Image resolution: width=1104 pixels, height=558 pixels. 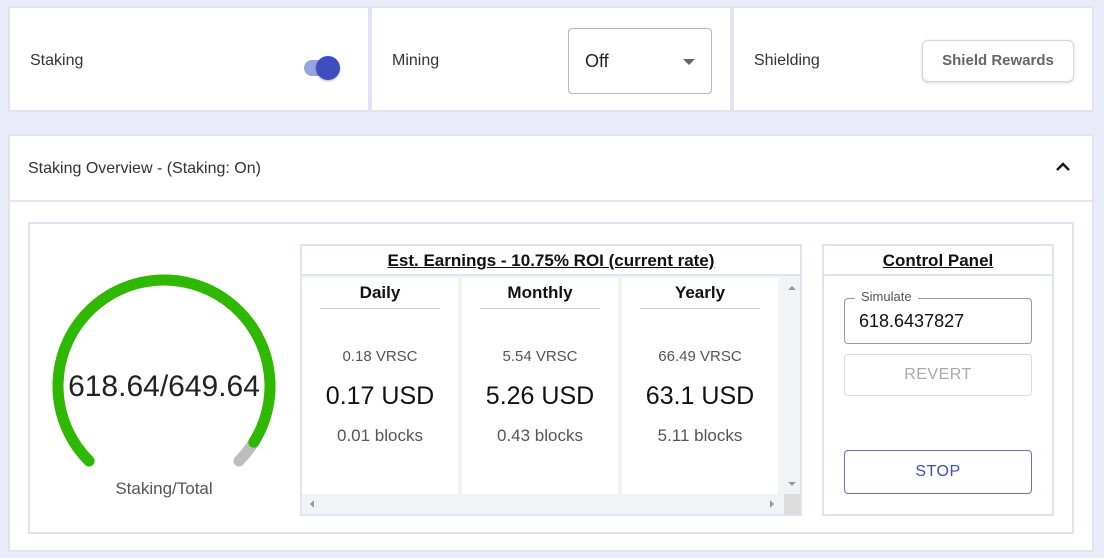 What do you see at coordinates (312, 504) in the screenshot?
I see `scroll-left-icon` at bounding box center [312, 504].